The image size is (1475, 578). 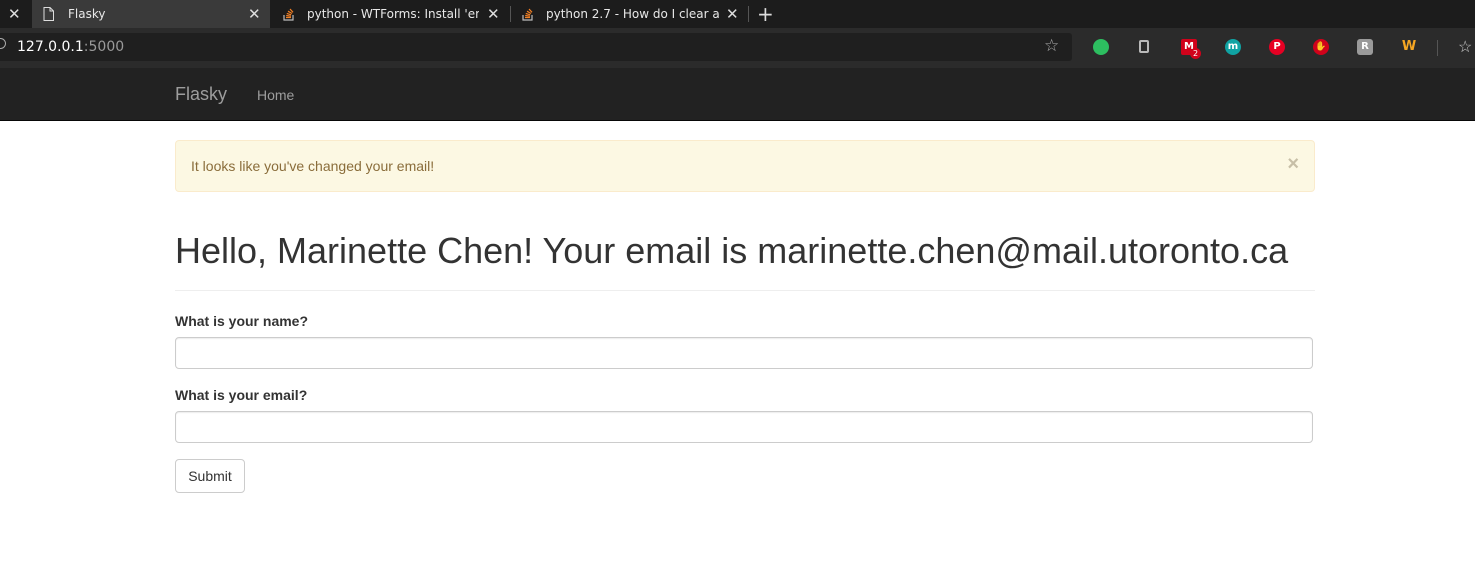 What do you see at coordinates (1365, 47) in the screenshot?
I see `r-icon: R` at bounding box center [1365, 47].